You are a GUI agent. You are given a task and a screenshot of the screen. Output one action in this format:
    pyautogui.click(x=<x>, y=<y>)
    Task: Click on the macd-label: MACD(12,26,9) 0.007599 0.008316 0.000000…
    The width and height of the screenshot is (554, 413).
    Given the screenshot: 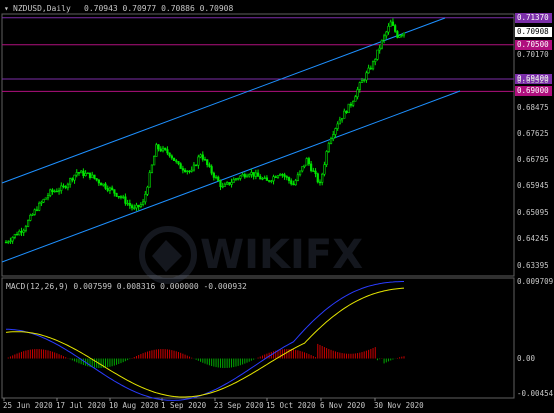 What is the action you would take?
    pyautogui.click(x=126, y=286)
    